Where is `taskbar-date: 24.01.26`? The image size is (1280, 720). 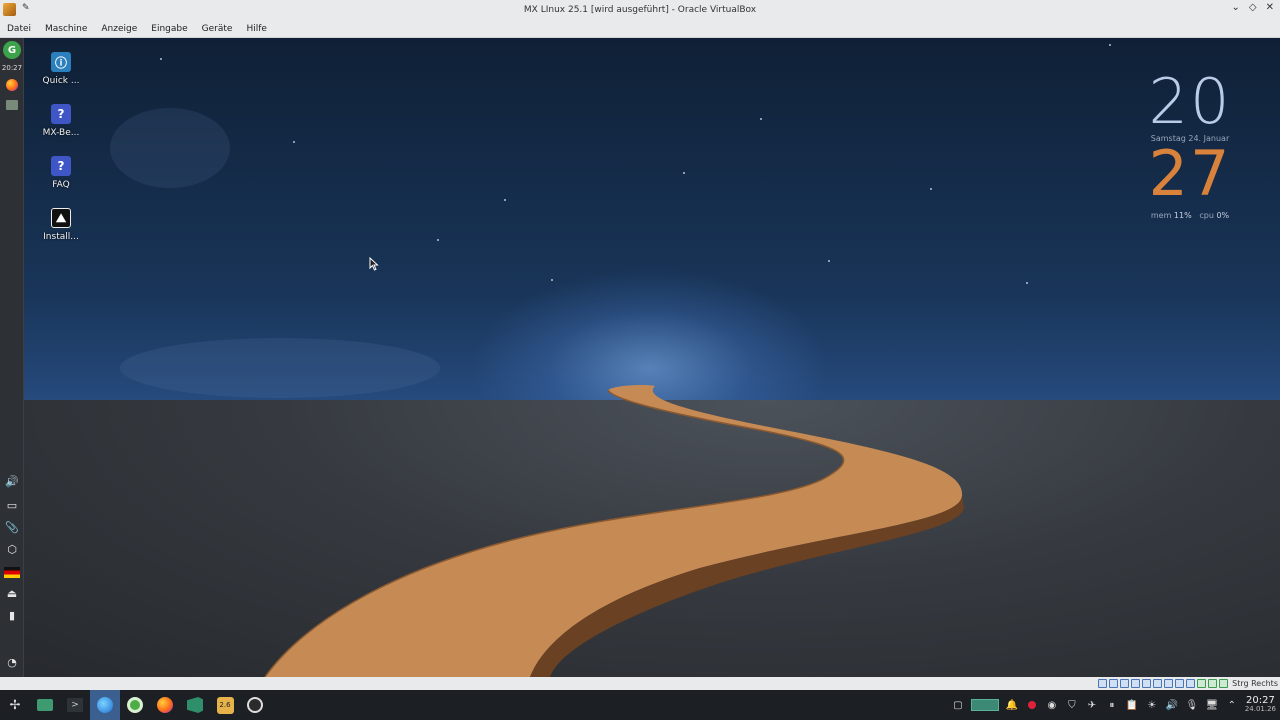 taskbar-date: 24.01.26 is located at coordinates (1260, 709).